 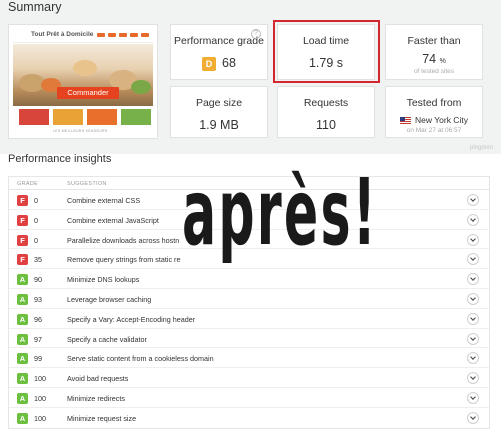 I want to click on us-flag-icon, so click(x=406, y=121).